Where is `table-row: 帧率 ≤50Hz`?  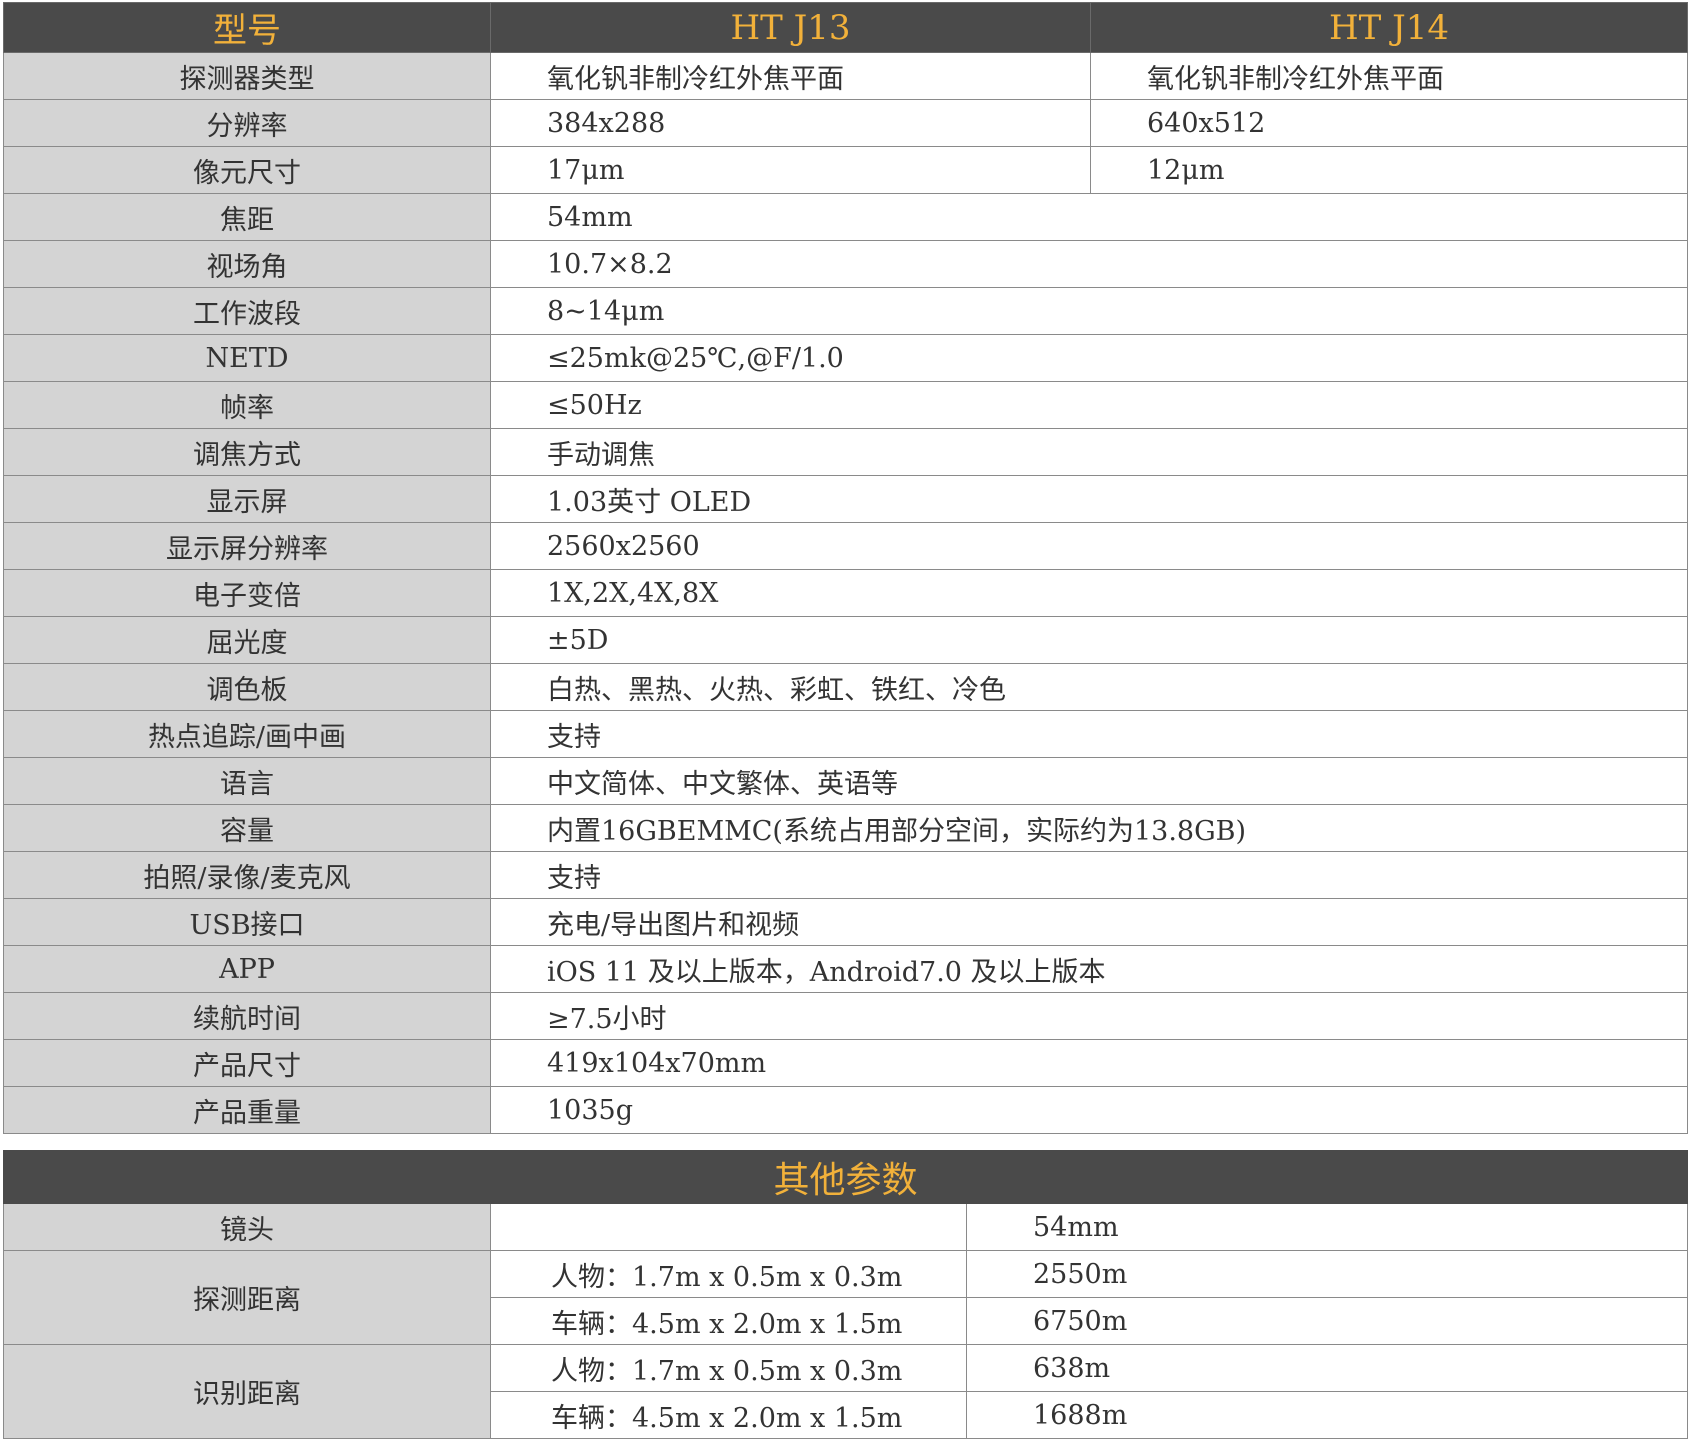 table-row: 帧率 ≤50Hz is located at coordinates (845, 405).